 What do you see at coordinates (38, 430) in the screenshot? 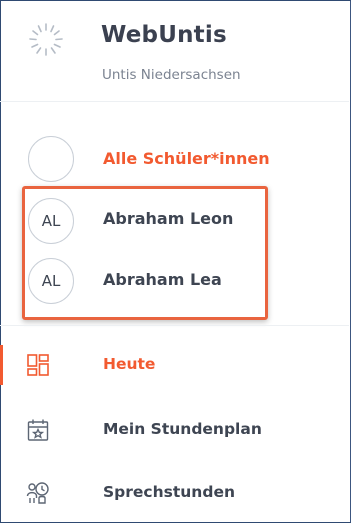
I see `calendar-star-icon` at bounding box center [38, 430].